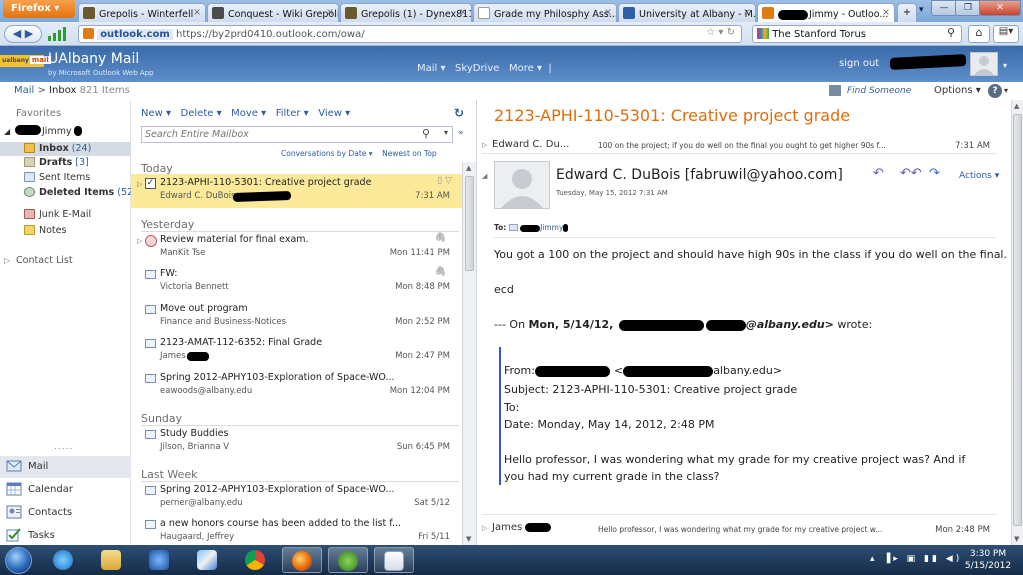 Image resolution: width=1023 pixels, height=575 pixels. Describe the element at coordinates (957, 90) in the screenshot. I see `options-menu: Options ▾` at that location.